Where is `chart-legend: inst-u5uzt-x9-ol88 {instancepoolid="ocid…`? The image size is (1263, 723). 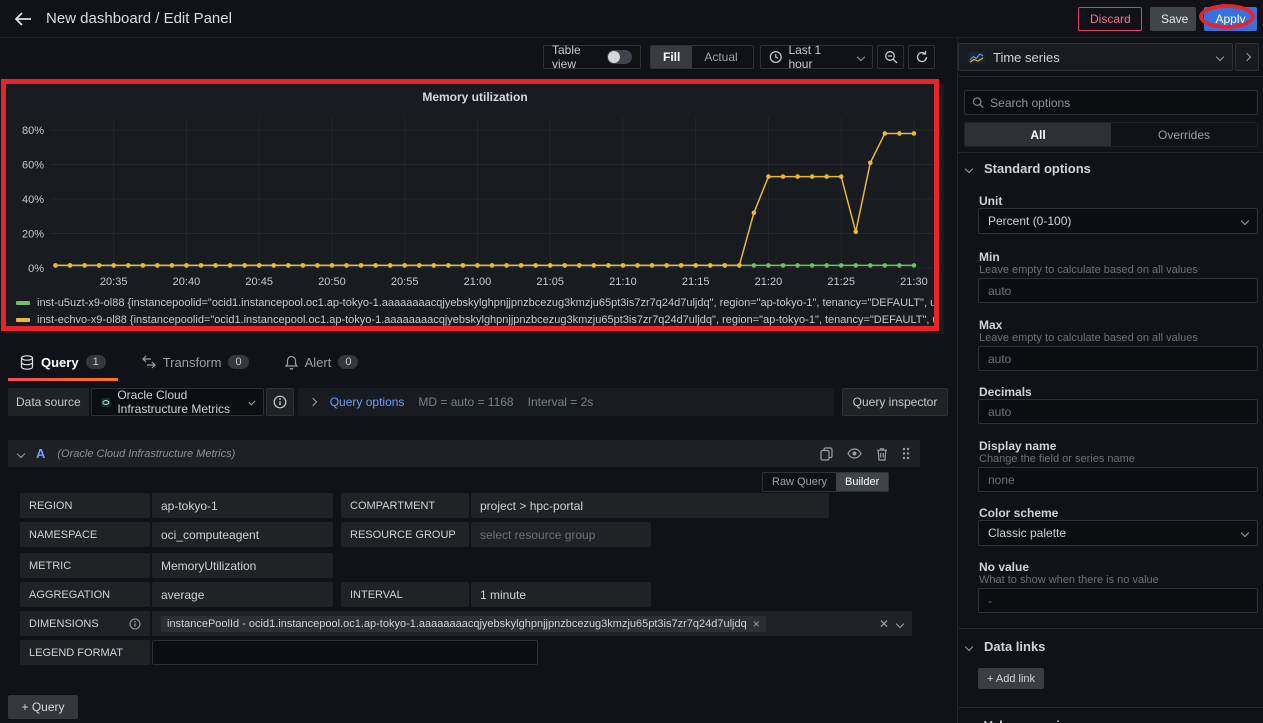
chart-legend: inst-u5uzt-x9-ol88 {instancepoolid="ocid… is located at coordinates (477, 311).